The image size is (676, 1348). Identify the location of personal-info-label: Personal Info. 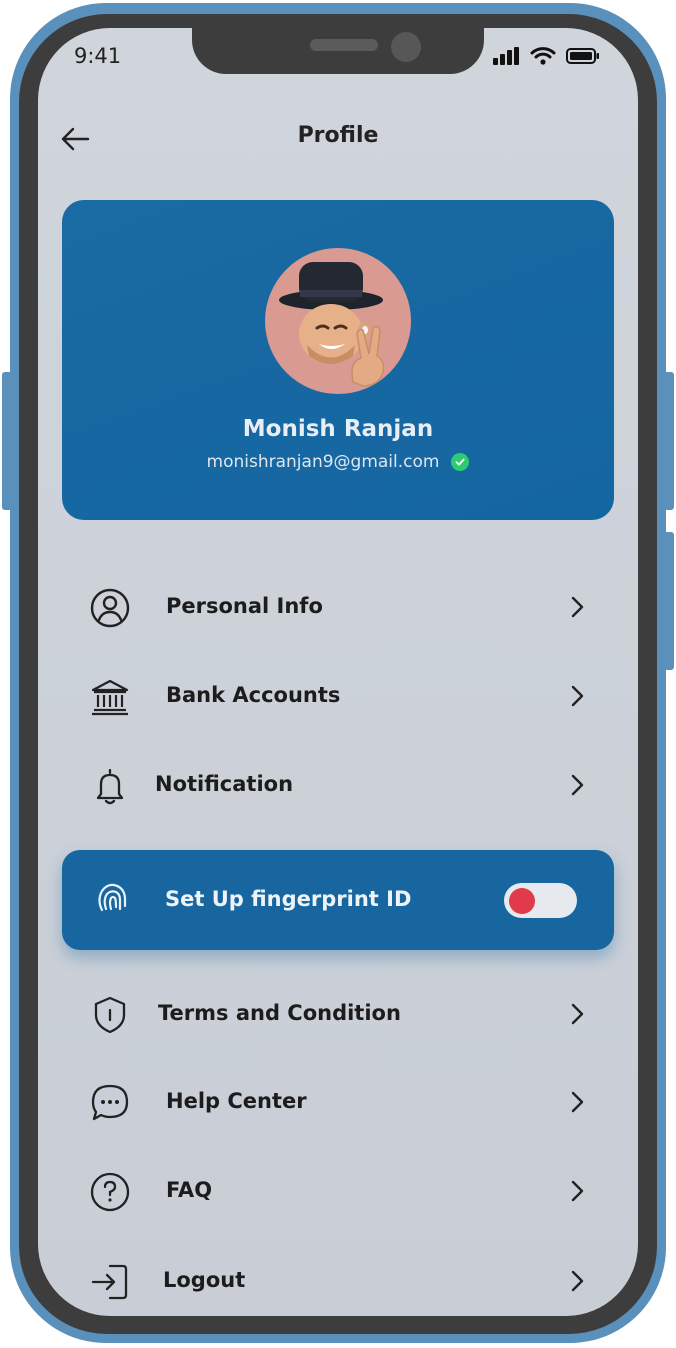
(244, 606).